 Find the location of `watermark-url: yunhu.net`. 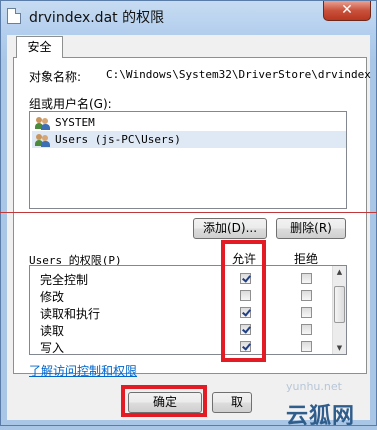

watermark-url: yunhu.net is located at coordinates (314, 386).